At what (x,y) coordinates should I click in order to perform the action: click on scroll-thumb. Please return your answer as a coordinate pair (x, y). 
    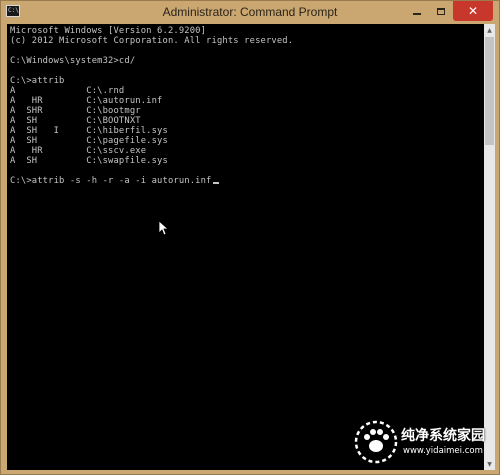
    Looking at the image, I should click on (489, 91).